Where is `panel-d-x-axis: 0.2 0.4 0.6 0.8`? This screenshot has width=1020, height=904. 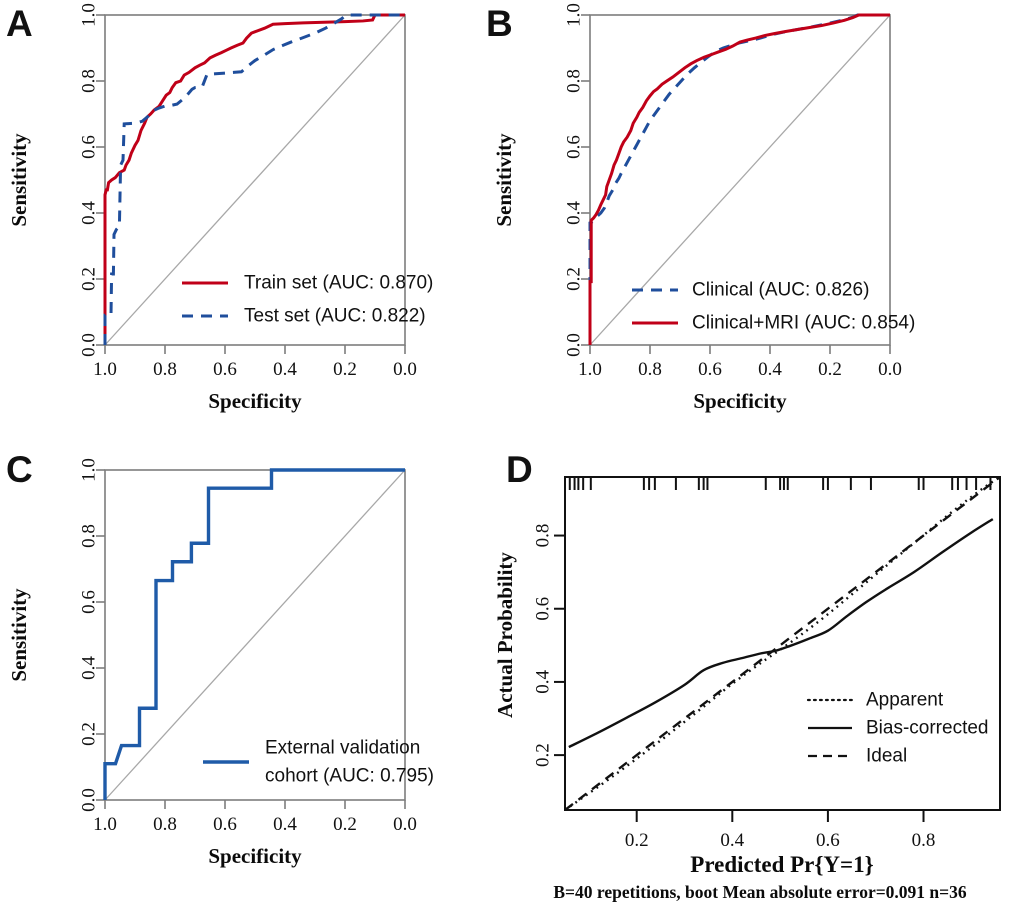 panel-d-x-axis: 0.2 0.4 0.6 0.8 is located at coordinates (780, 830).